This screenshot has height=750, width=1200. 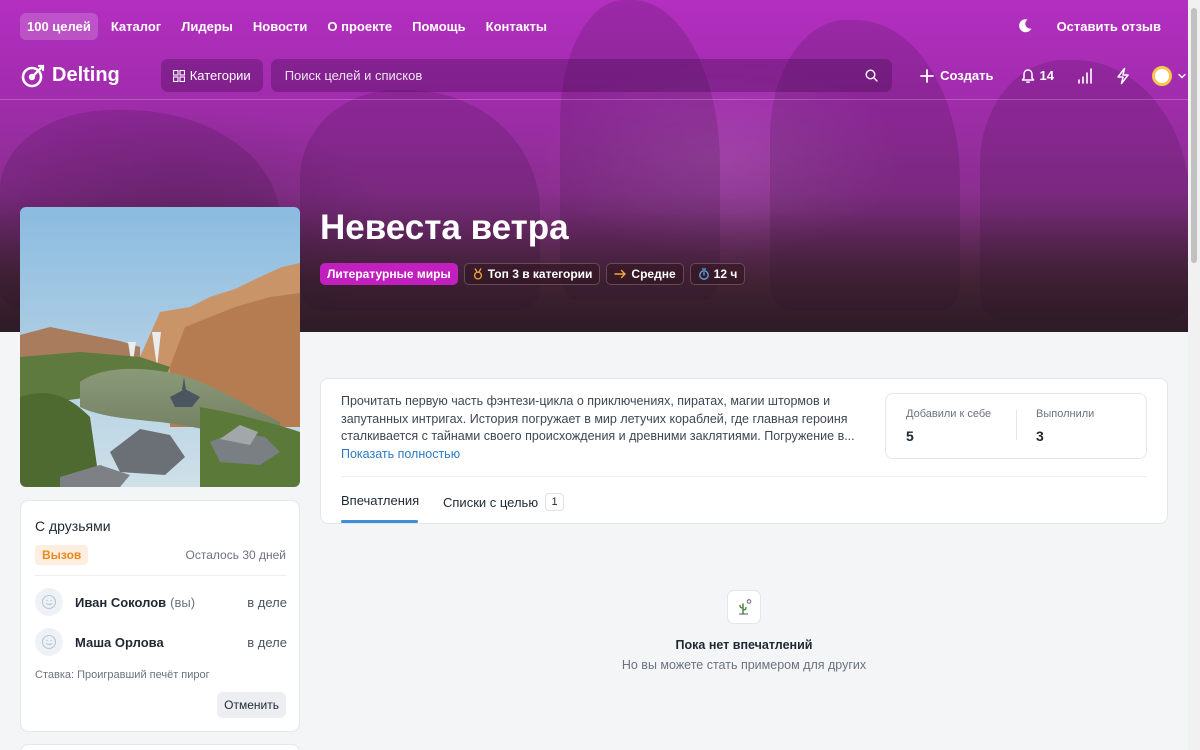 I want to click on main-header: Delting Категории Создать 14, so click(x=594, y=76).